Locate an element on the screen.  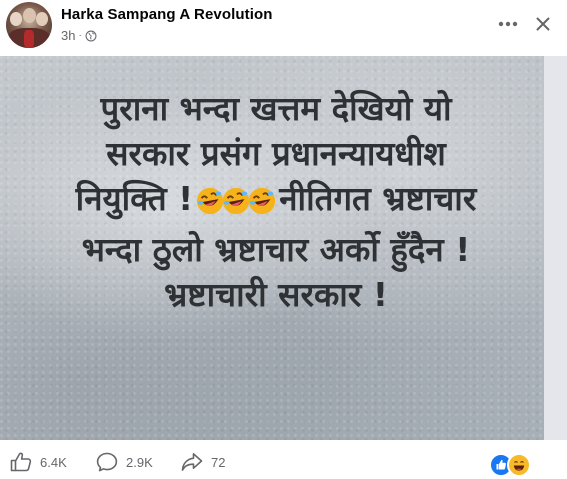
post-time: 3h is located at coordinates (68, 35).